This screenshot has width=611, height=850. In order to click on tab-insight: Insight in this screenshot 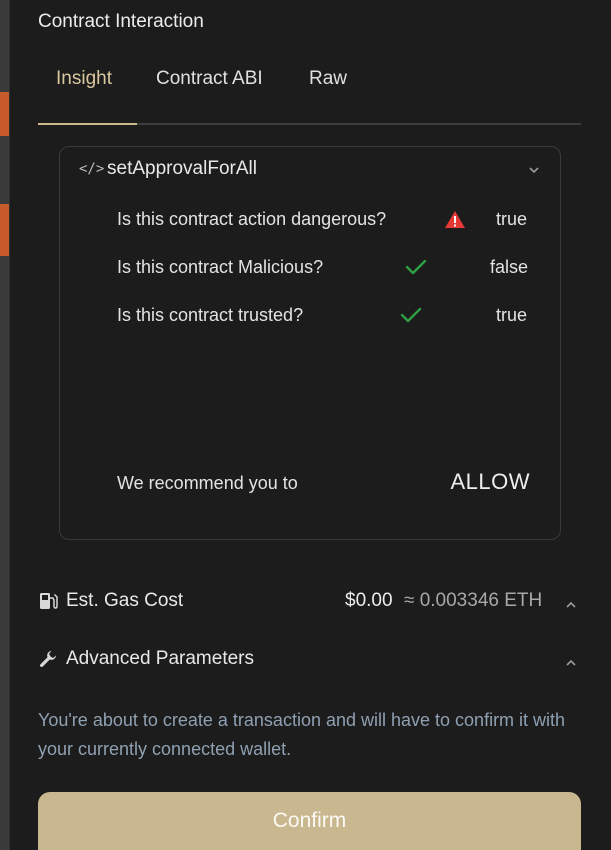, I will do `click(84, 79)`.